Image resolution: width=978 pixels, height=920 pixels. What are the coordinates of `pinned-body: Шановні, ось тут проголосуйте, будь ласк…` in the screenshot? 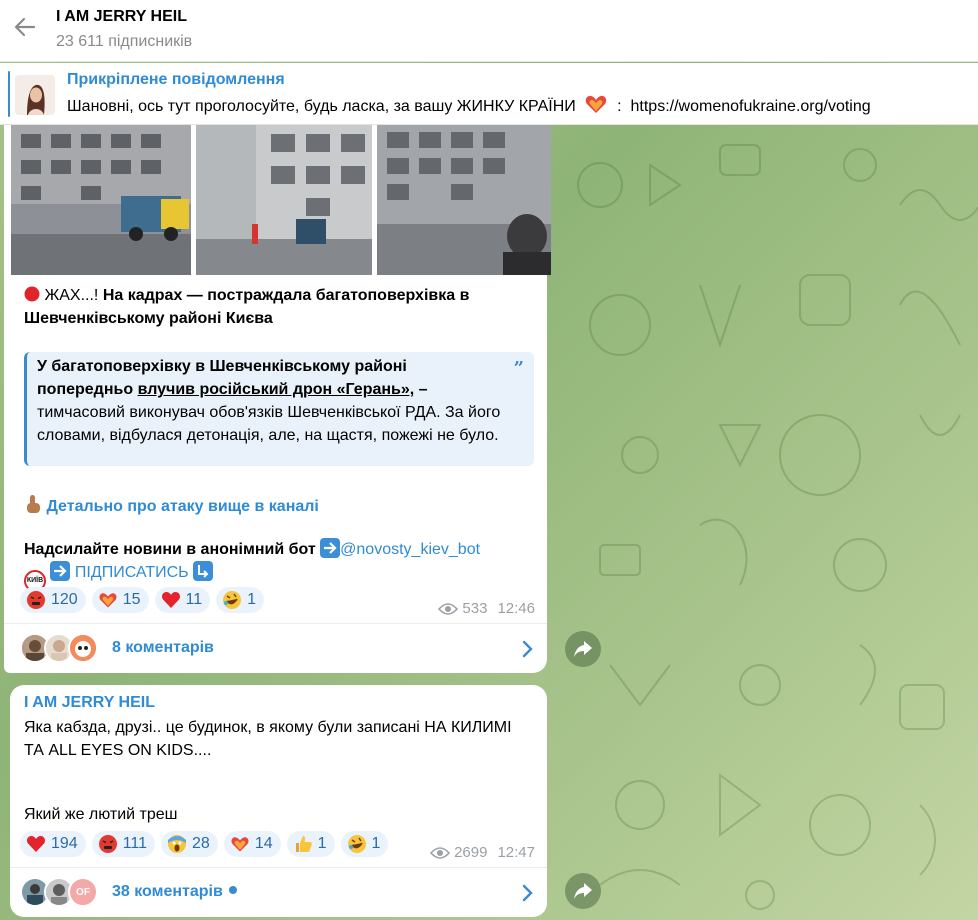 It's located at (321, 106).